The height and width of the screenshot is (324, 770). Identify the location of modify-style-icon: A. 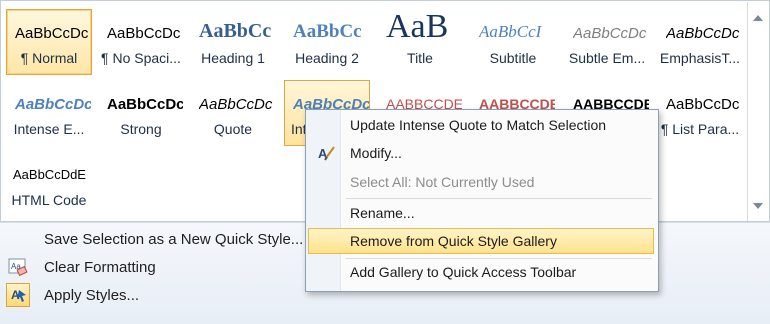
(327, 153).